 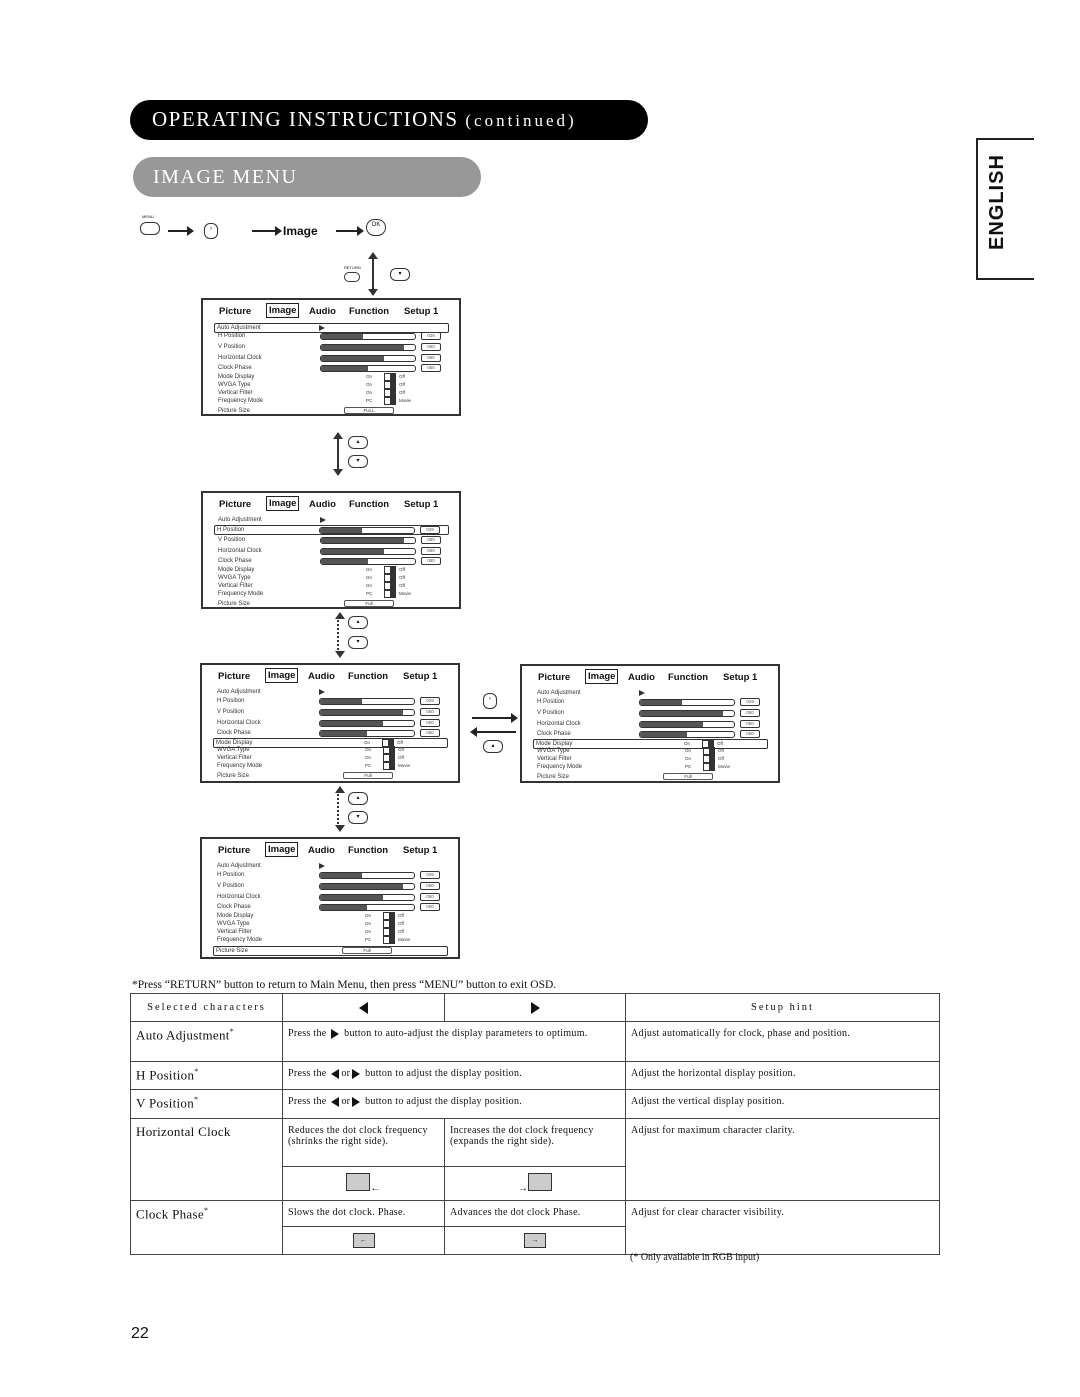 I want to click on row-name: Clock Phase*, so click(x=206, y=1227).